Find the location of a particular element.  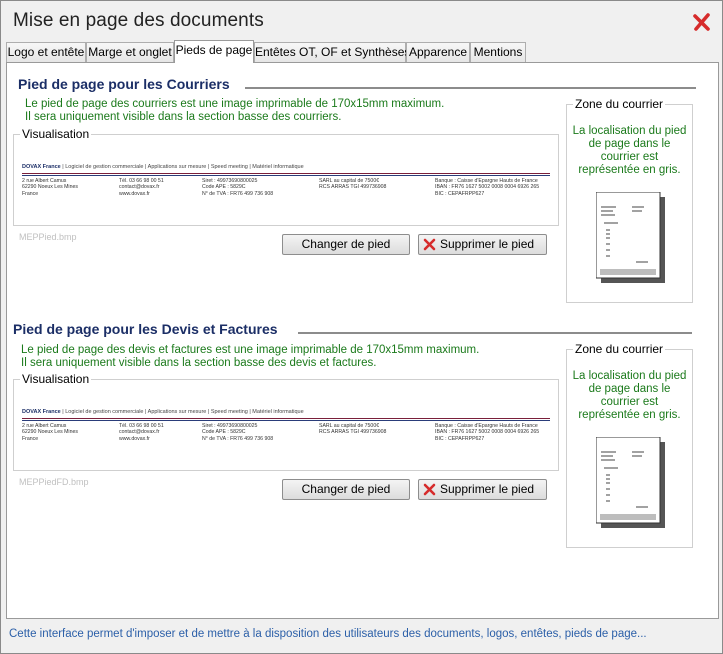

close-button is located at coordinates (702, 22).